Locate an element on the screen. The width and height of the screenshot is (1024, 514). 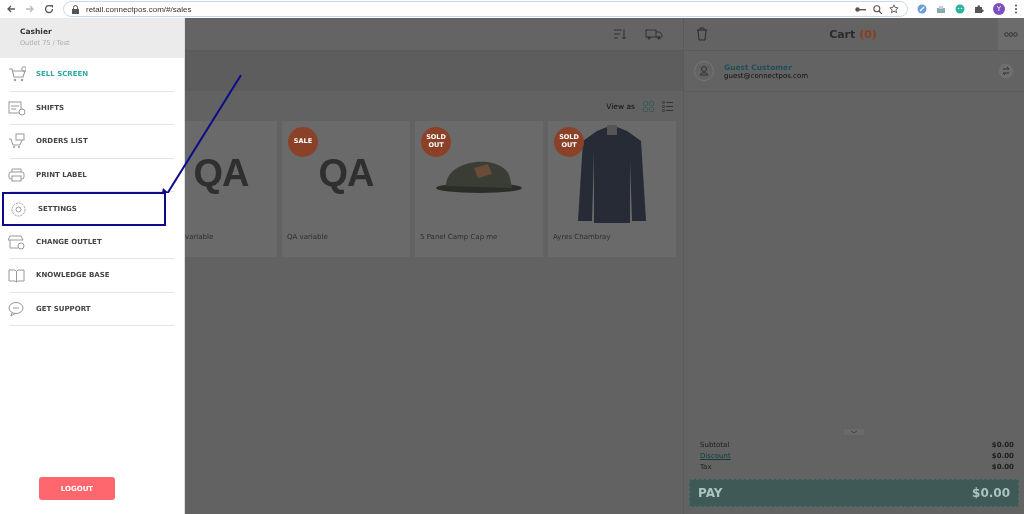
forward-icon is located at coordinates (30, 9).